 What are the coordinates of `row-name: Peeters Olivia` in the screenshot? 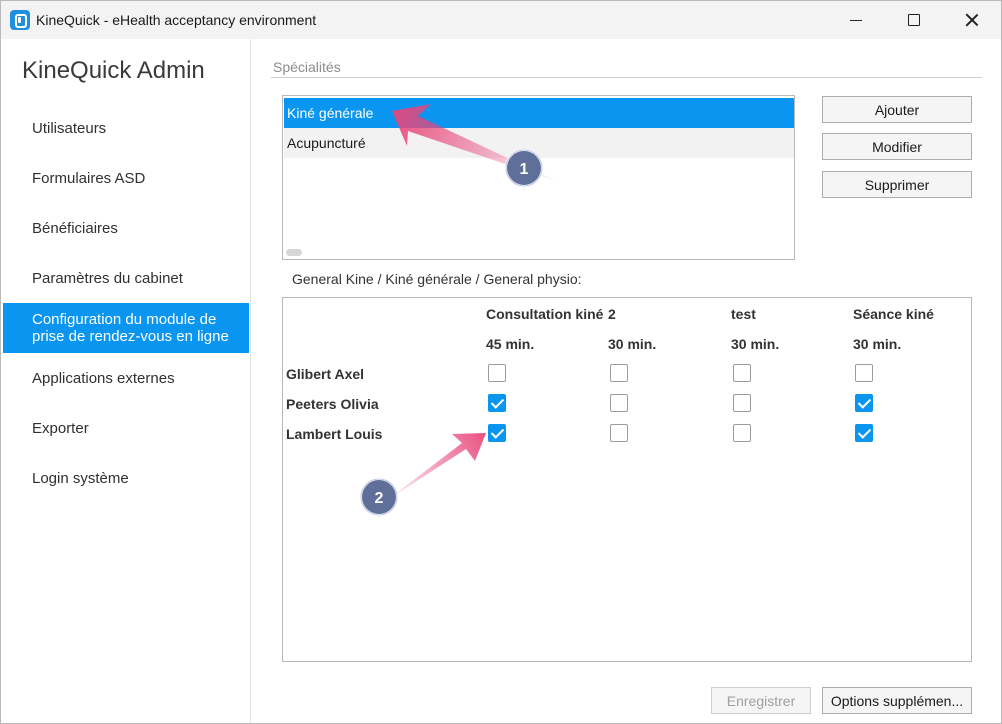 It's located at (332, 404).